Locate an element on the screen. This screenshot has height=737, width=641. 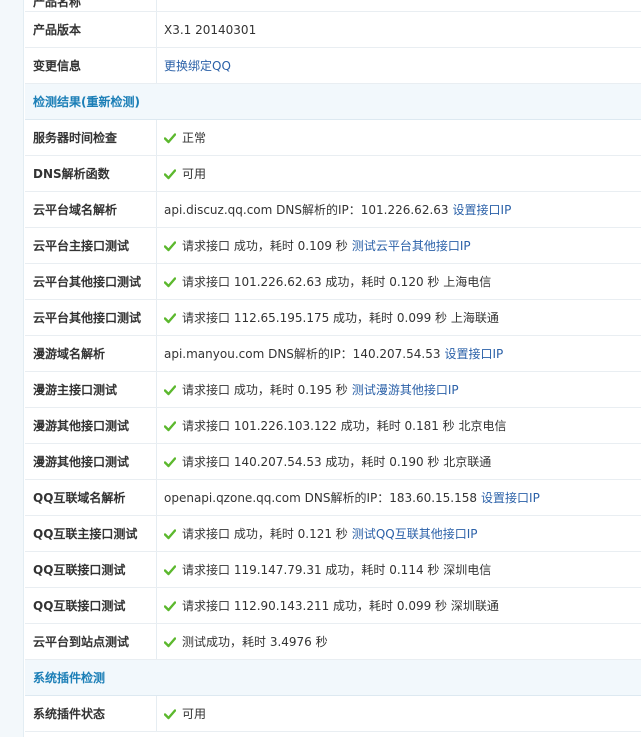
result-text: 请求接口 140.207.54.53 成功，耗时 0.190 秒 北京联通 is located at coordinates (337, 462).